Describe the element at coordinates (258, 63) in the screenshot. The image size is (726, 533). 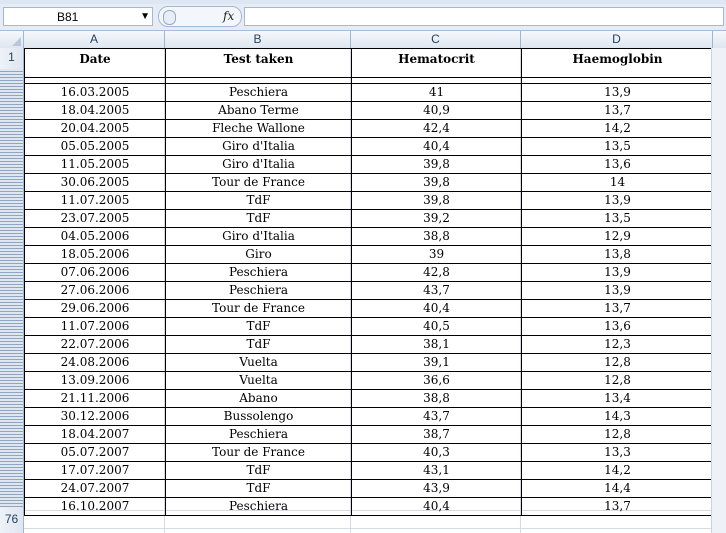
I see `header-test-taken: Test taken` at that location.